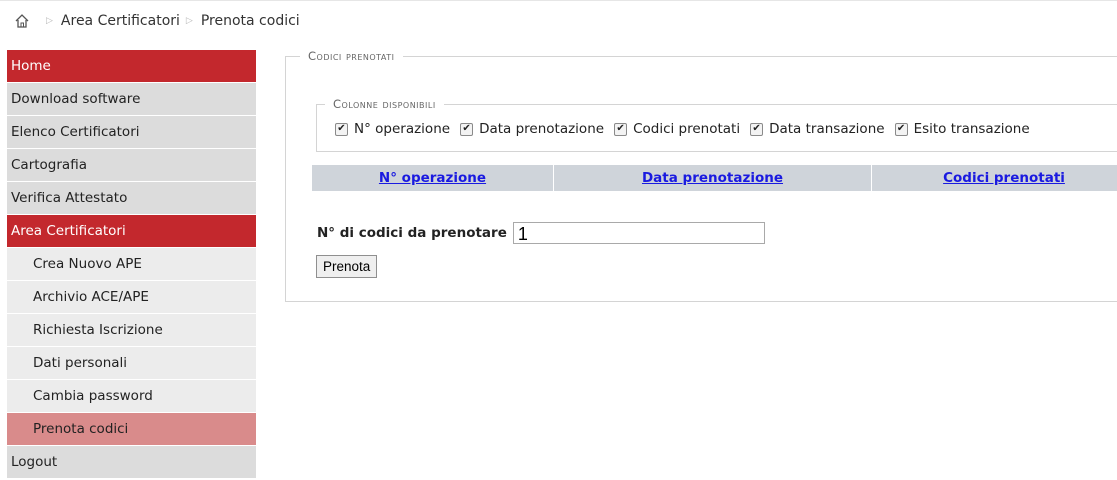 The image size is (1117, 480). I want to click on sidebar-item-elenco-certificatori: Elenco Certificatori, so click(131, 132).